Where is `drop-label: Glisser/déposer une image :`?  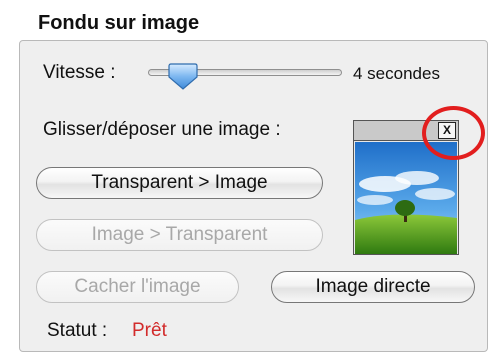 drop-label: Glisser/déposer une image : is located at coordinates (162, 129).